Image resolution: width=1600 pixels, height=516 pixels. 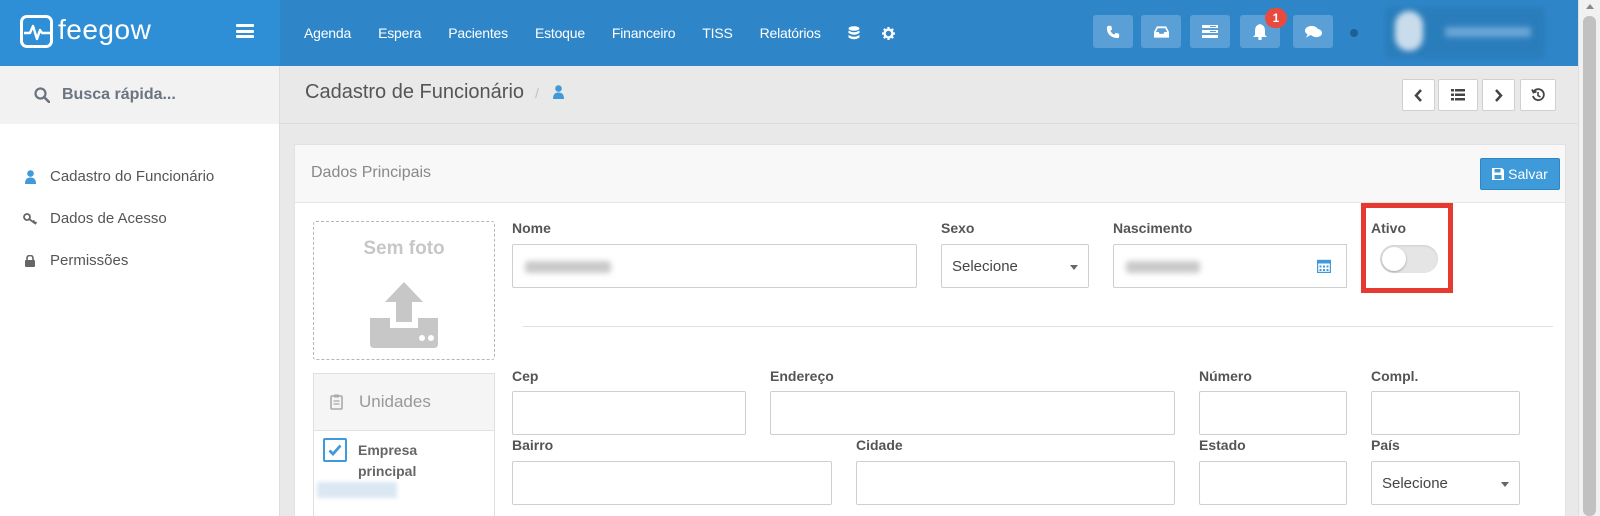 What do you see at coordinates (802, 376) in the screenshot?
I see `endereco-label: Endereço` at bounding box center [802, 376].